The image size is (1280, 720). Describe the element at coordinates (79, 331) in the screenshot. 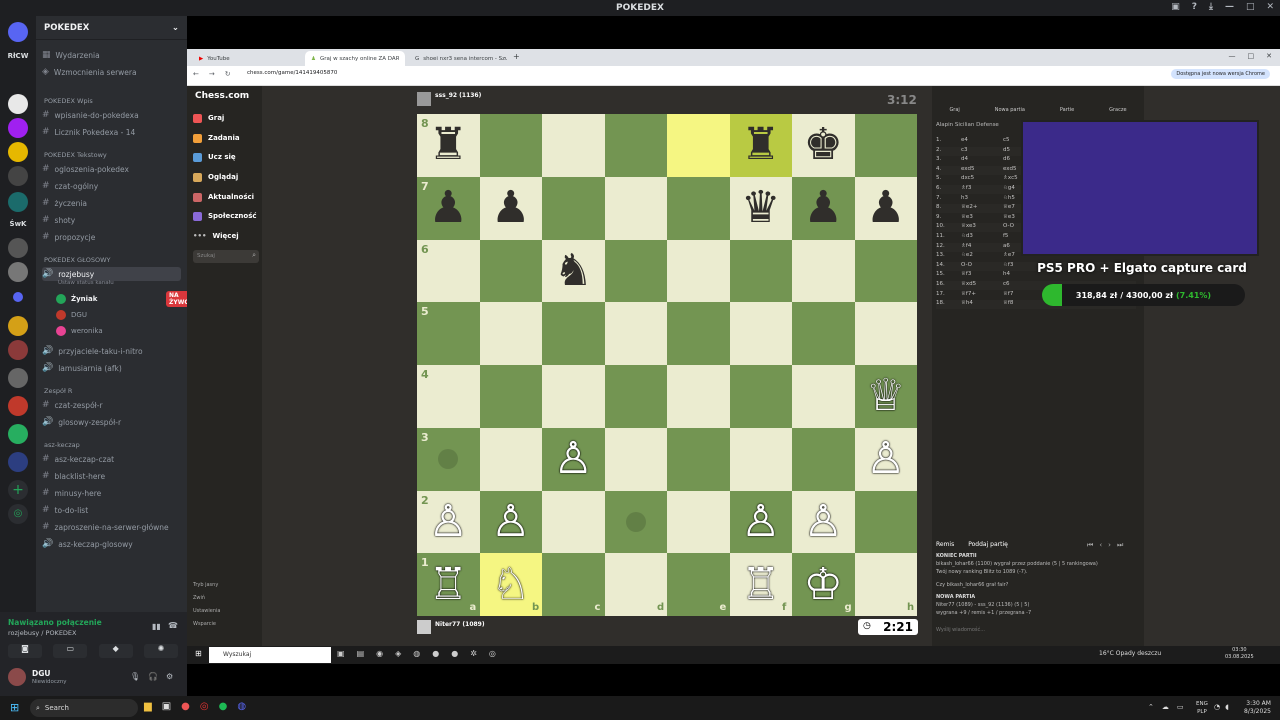

I see `voice-user: weronika` at that location.